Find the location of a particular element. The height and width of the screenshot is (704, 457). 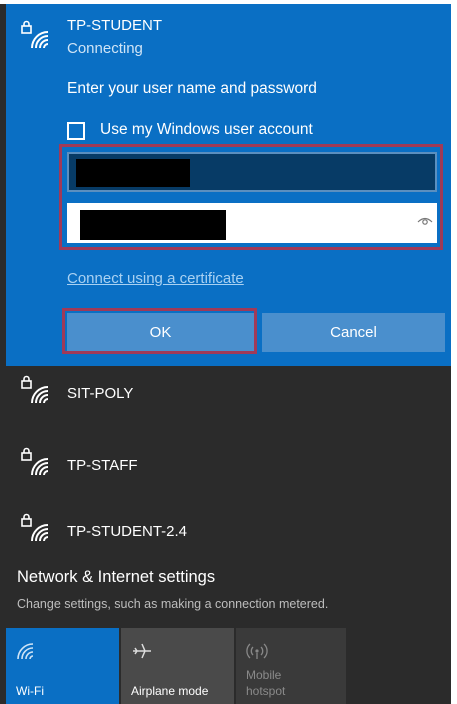

right-border is located at coordinates (454, 352).